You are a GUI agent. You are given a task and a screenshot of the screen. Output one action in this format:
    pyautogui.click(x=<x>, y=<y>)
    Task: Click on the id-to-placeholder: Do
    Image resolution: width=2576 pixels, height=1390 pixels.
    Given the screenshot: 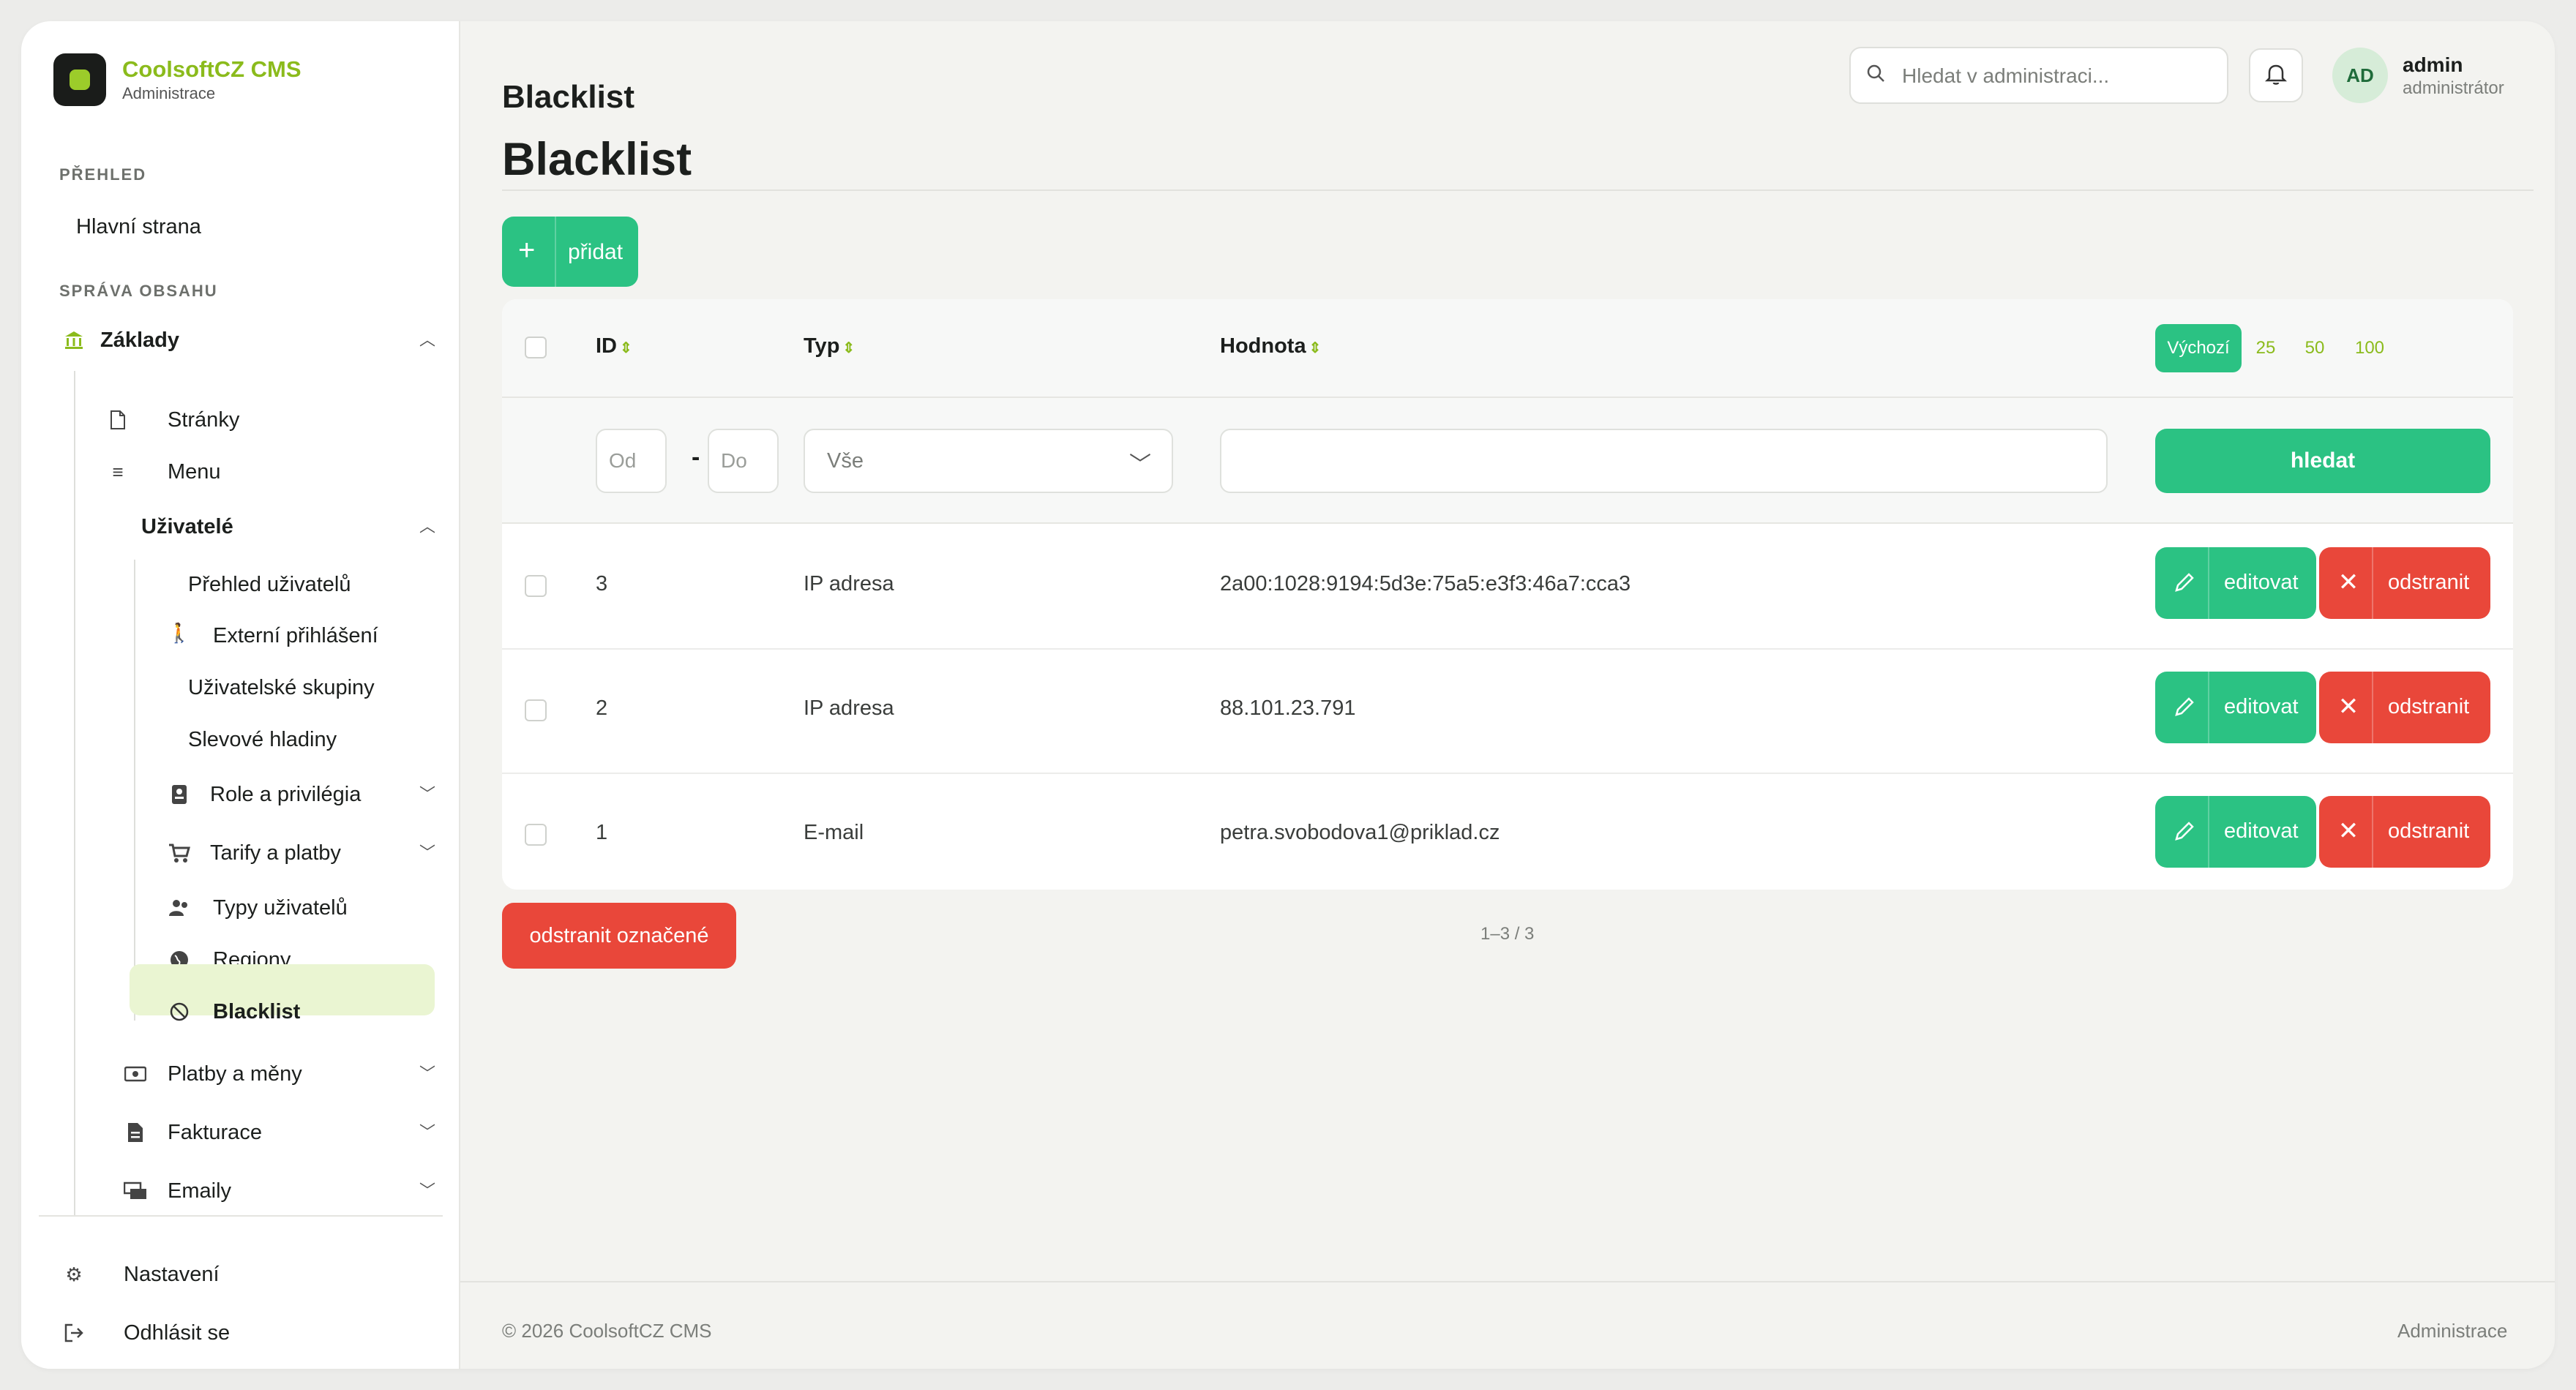 What is the action you would take?
    pyautogui.click(x=734, y=460)
    